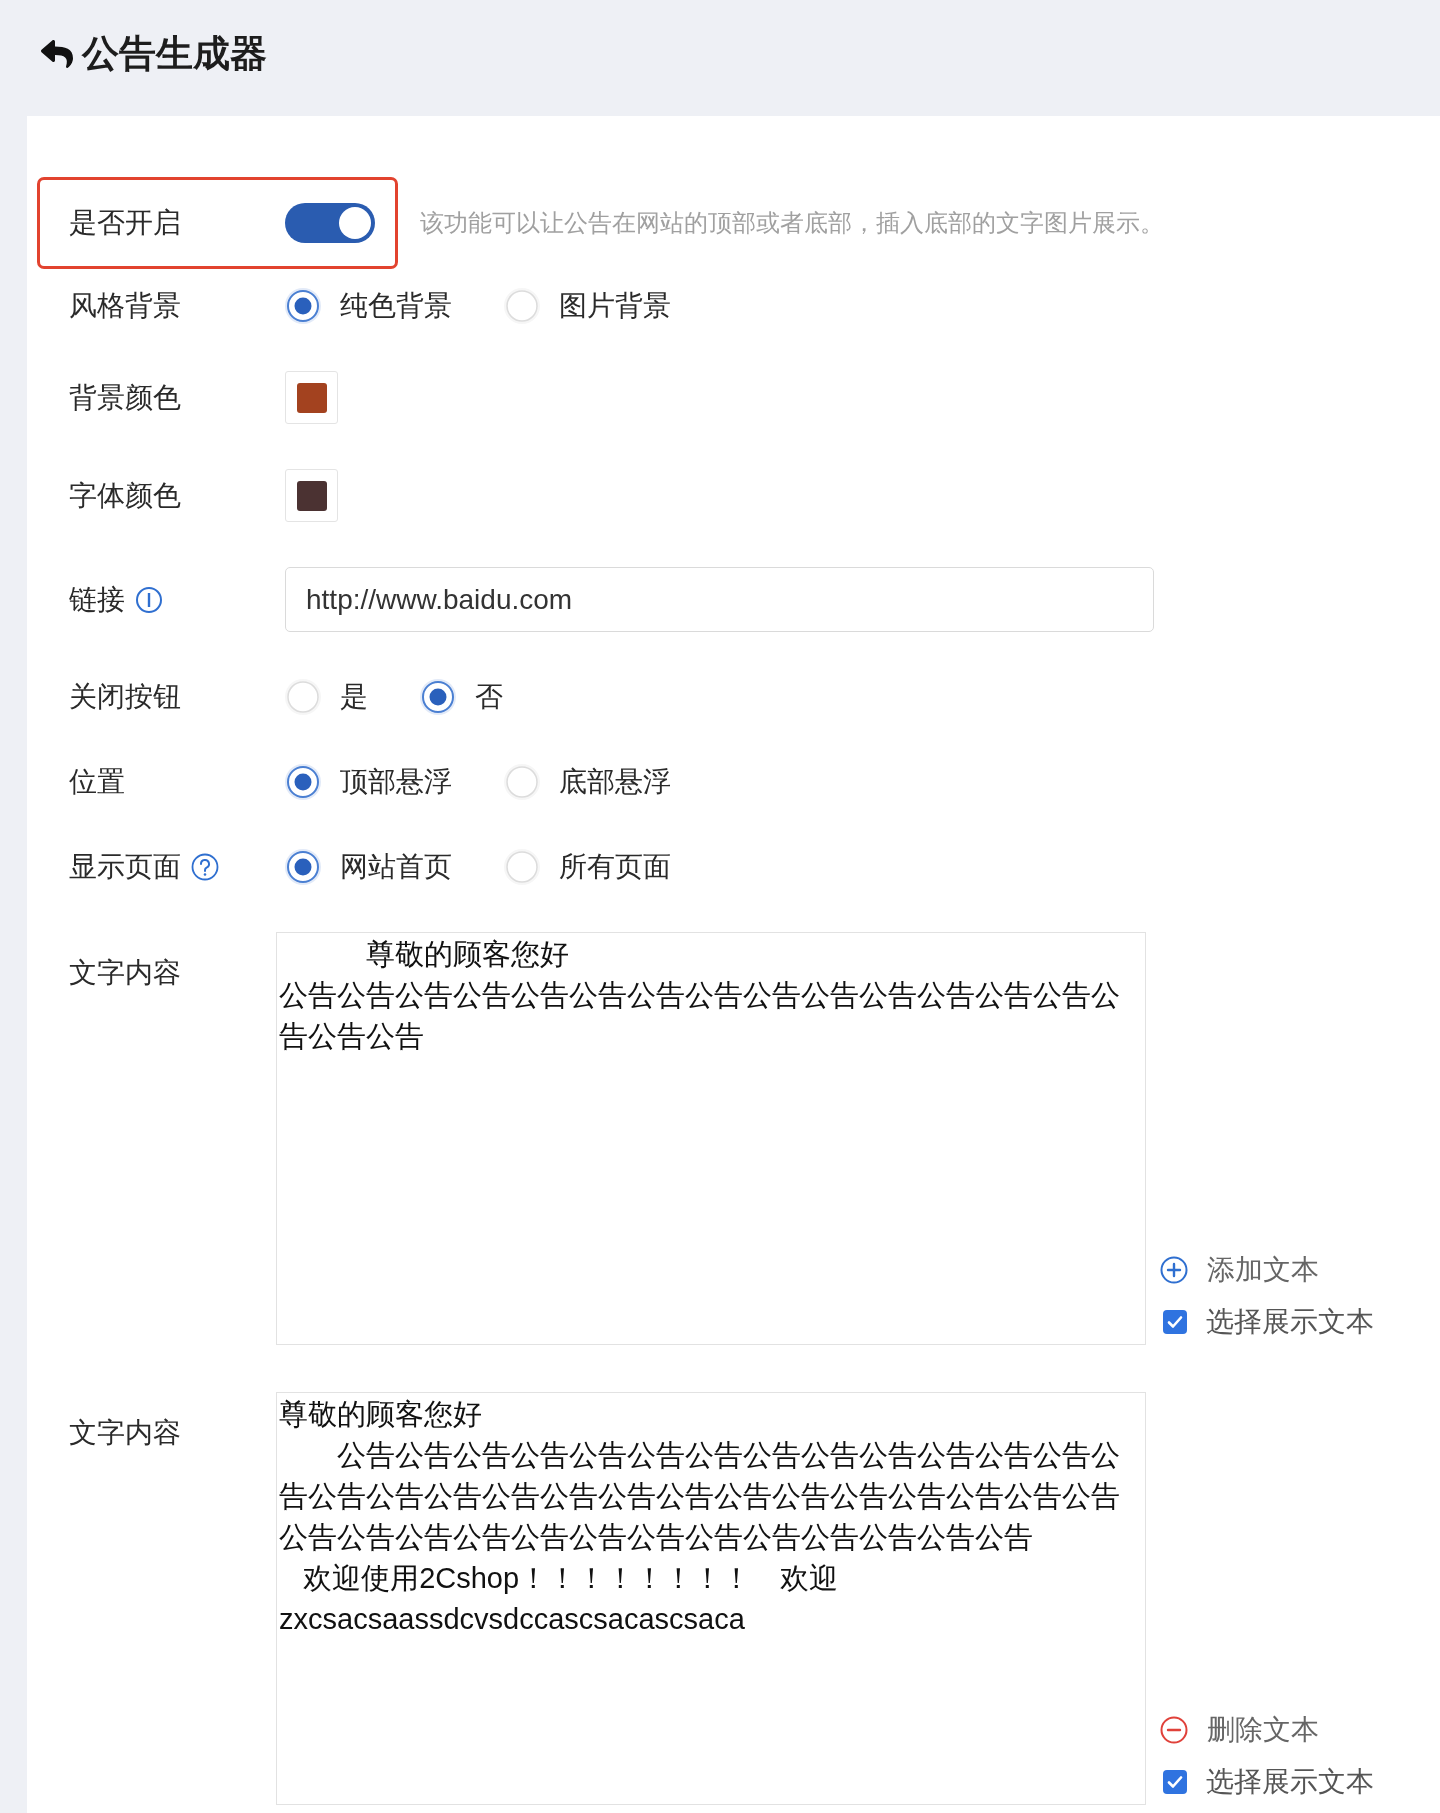 The height and width of the screenshot is (1813, 1440). What do you see at coordinates (615, 306) in the screenshot?
I see `radio-label: 图片背景` at bounding box center [615, 306].